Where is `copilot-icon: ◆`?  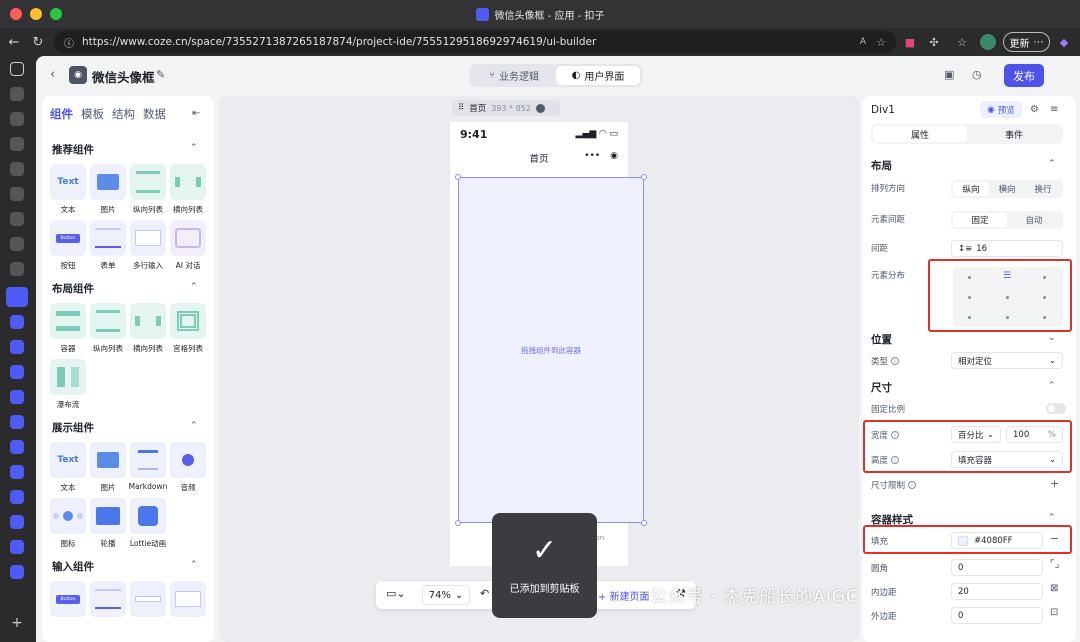 copilot-icon: ◆ is located at coordinates (1064, 42).